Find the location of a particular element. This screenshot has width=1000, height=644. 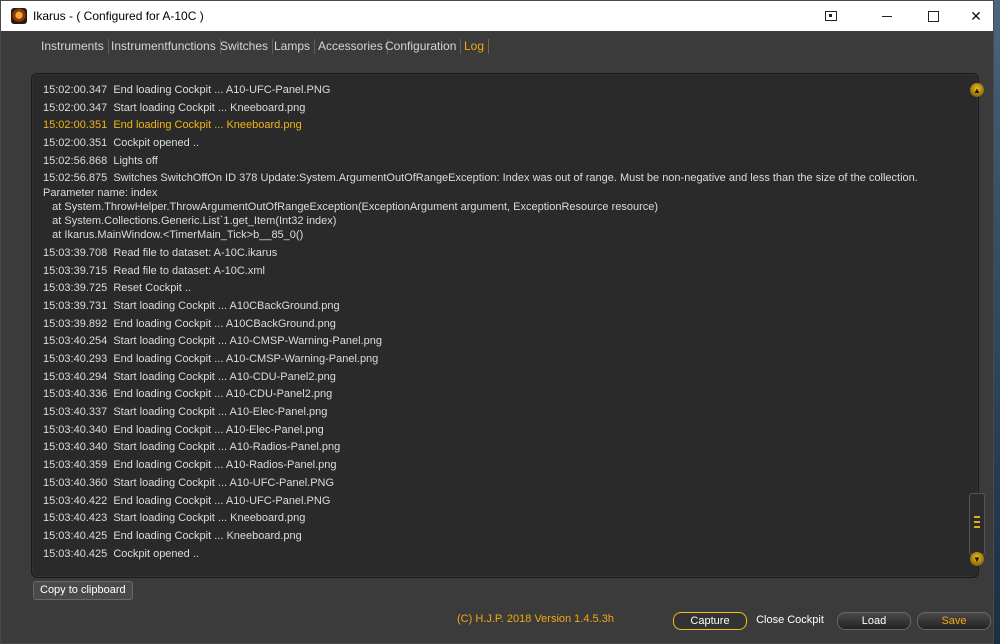

pin-window-button is located at coordinates (831, 16).